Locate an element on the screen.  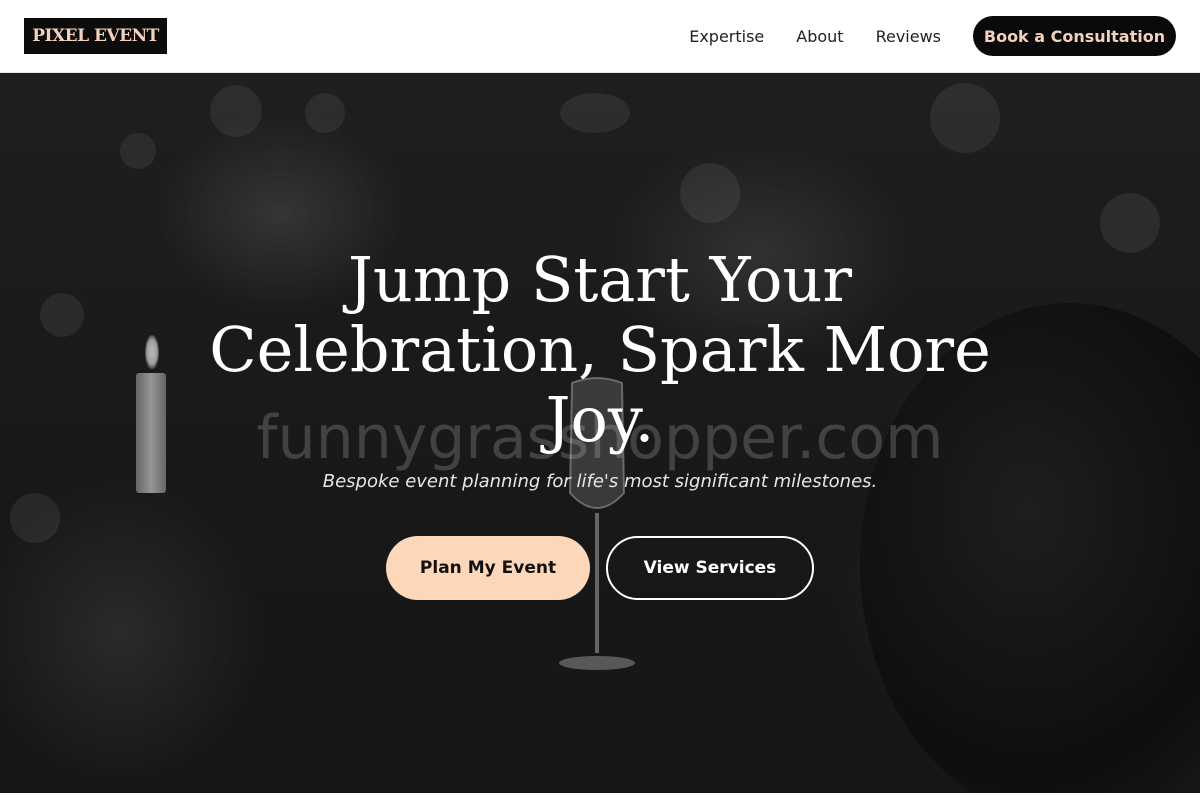
hero-actions: Plan My Event View Services is located at coordinates (600, 568).